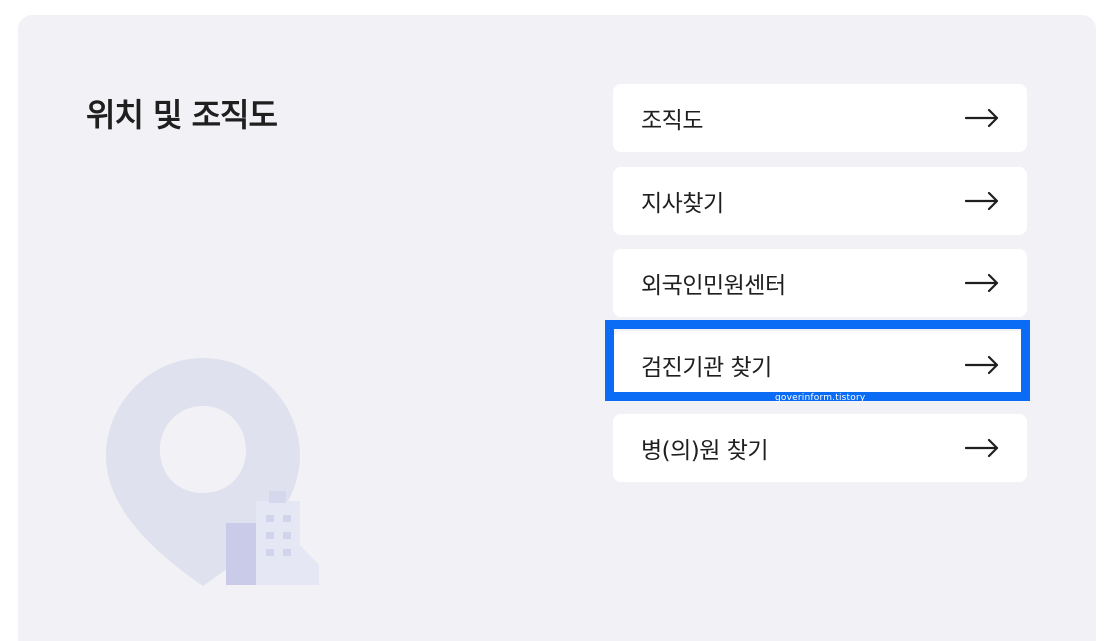 The height and width of the screenshot is (641, 1116). What do you see at coordinates (706, 368) in the screenshot?
I see `menu-item-label: 검진기관 찾기` at bounding box center [706, 368].